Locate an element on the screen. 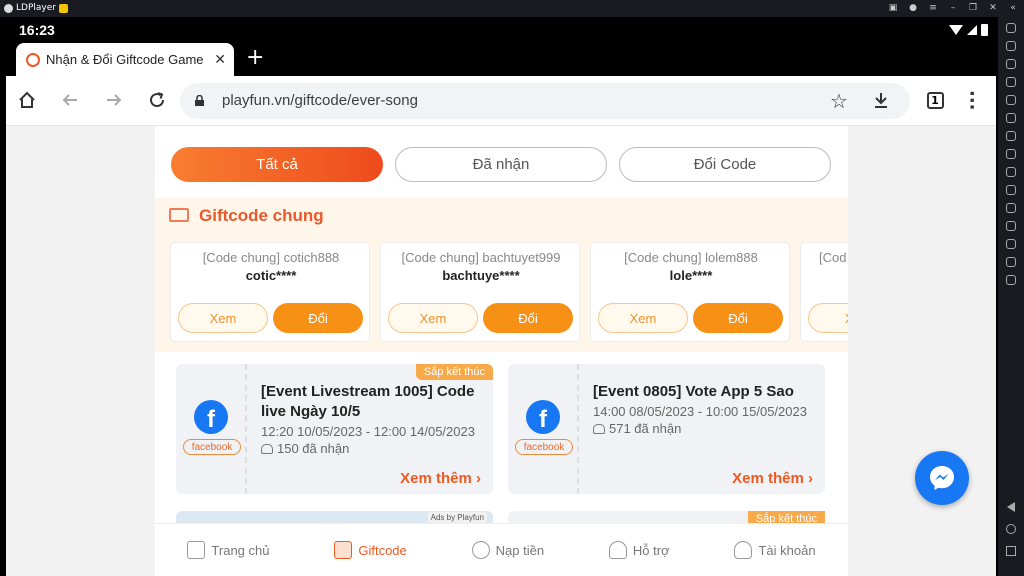 This screenshot has height=576, width=1024. user-icon is located at coordinates (743, 550).